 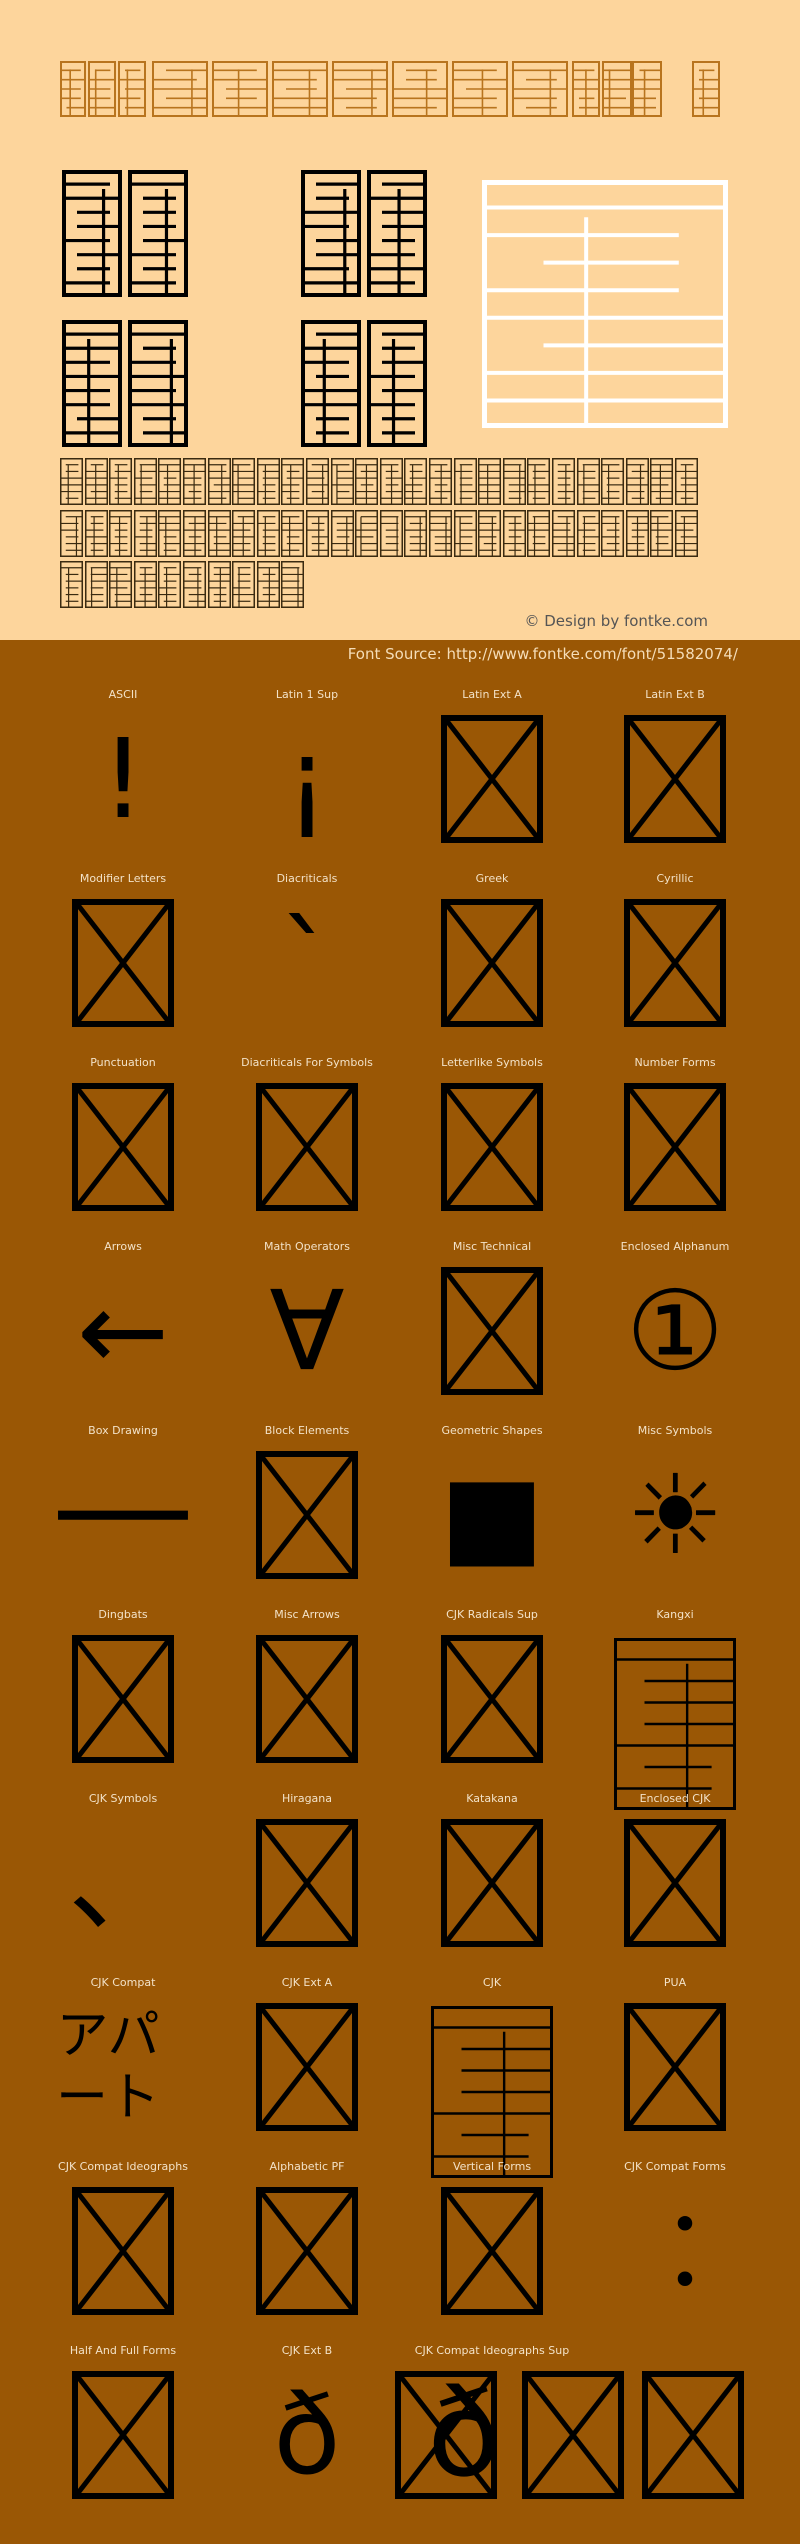 I want to click on glyph-sample: ①, so click(x=675, y=1331).